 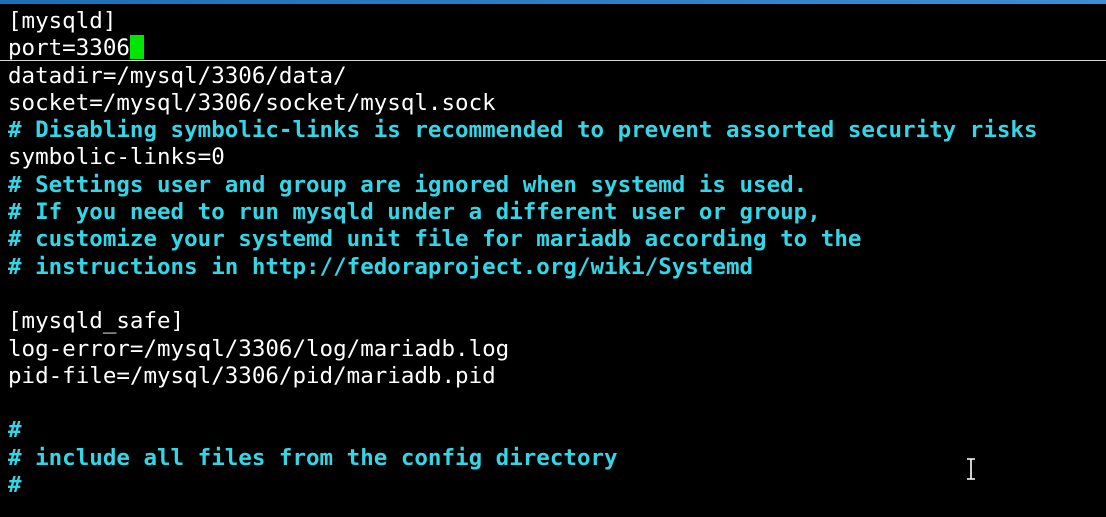 I want to click on config-line-3: datadir=/mysql/3306/data/, so click(x=177, y=75).